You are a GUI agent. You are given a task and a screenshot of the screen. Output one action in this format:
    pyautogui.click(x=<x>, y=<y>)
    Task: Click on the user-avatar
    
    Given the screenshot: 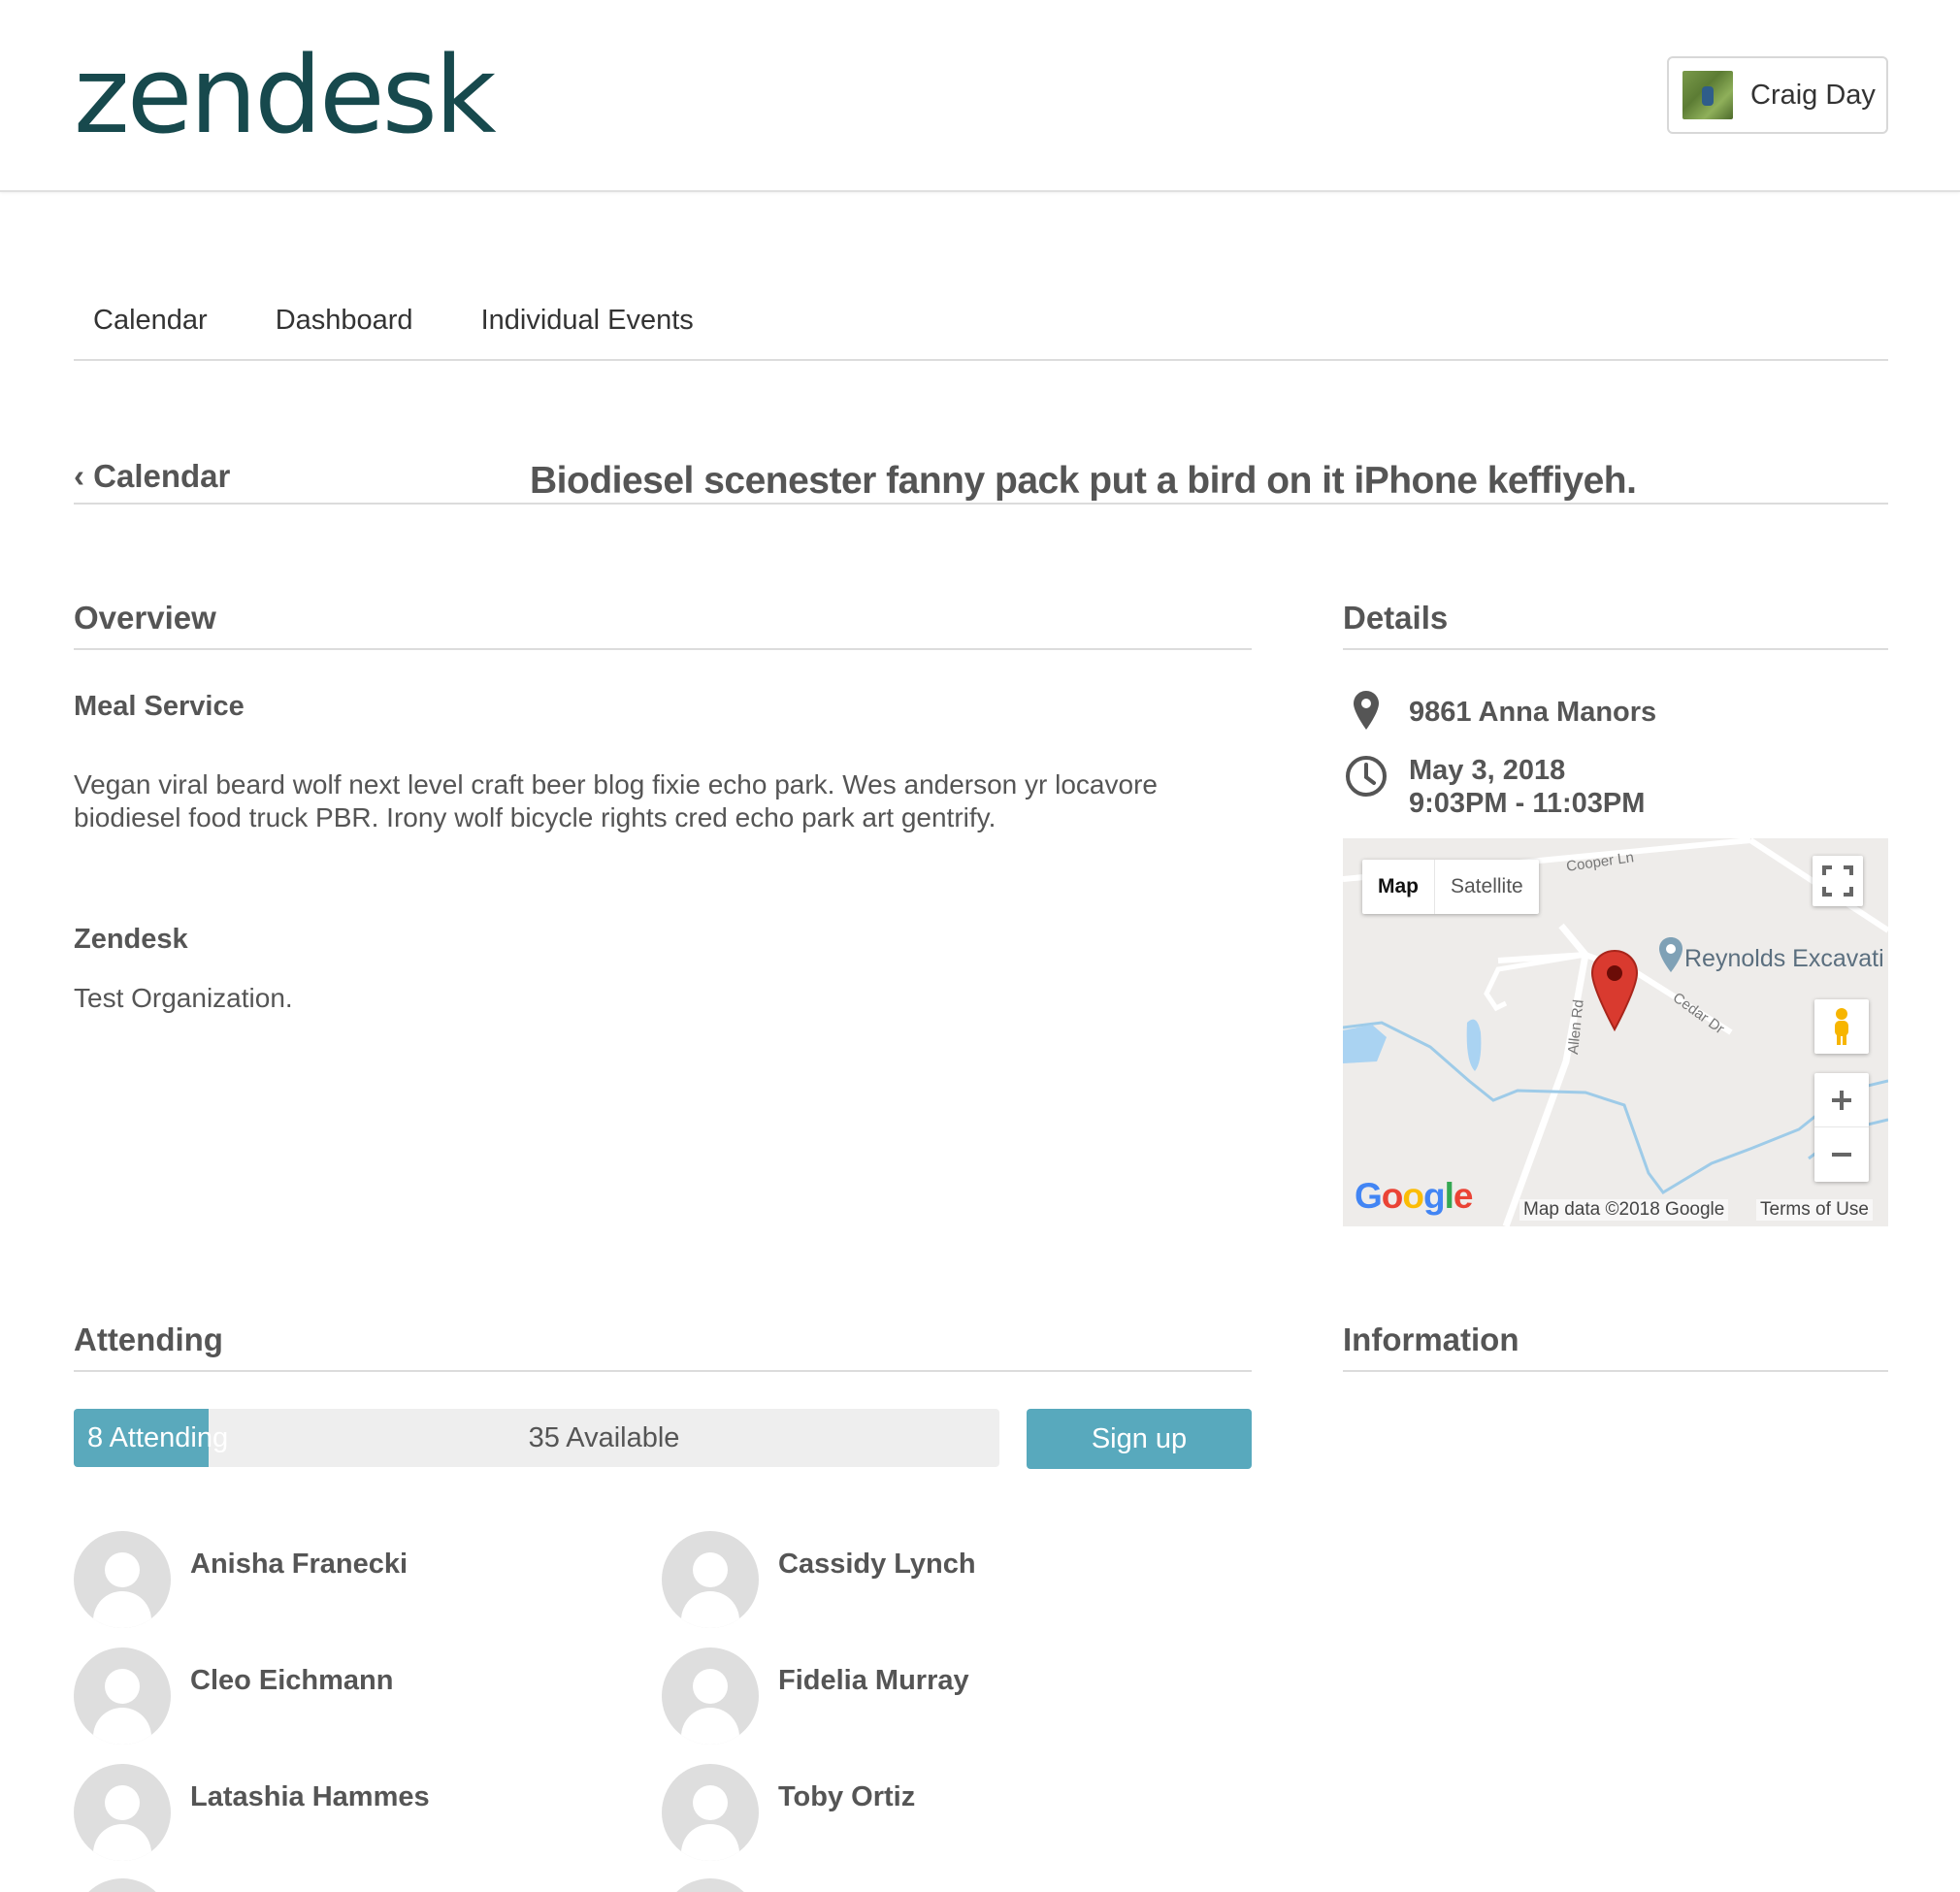 What is the action you would take?
    pyautogui.click(x=1707, y=95)
    